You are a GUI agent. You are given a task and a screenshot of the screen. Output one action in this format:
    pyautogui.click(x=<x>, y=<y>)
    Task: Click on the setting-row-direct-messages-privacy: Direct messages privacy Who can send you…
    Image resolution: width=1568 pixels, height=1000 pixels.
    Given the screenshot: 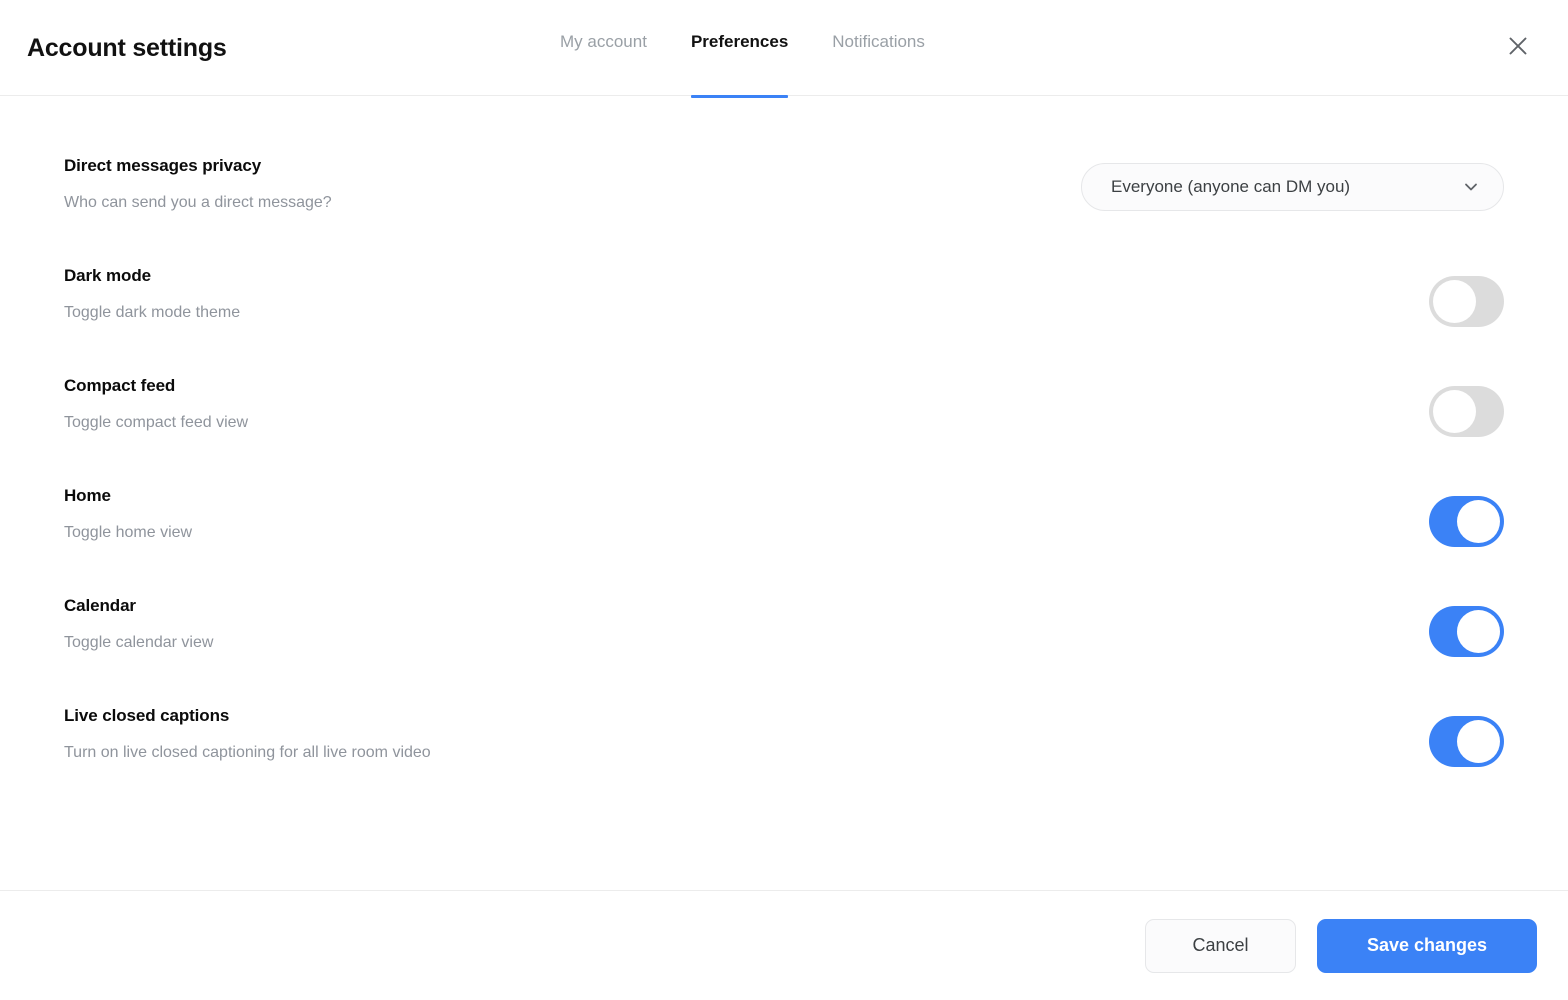 What is the action you would take?
    pyautogui.click(x=784, y=209)
    